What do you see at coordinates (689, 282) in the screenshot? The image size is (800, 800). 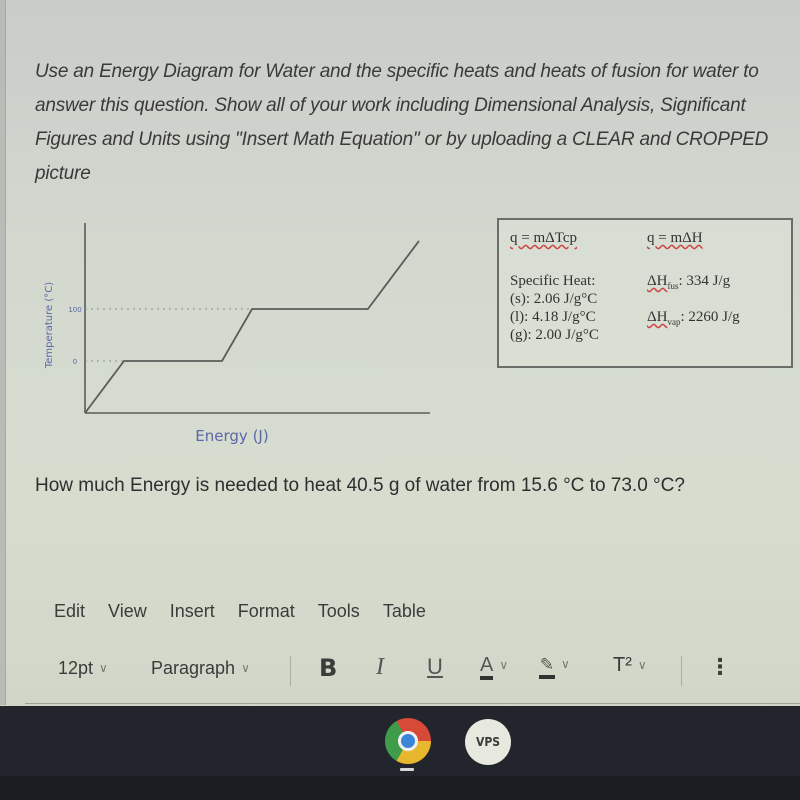 I see `heat-of-fusion: ΔHfus: 334 J/g` at bounding box center [689, 282].